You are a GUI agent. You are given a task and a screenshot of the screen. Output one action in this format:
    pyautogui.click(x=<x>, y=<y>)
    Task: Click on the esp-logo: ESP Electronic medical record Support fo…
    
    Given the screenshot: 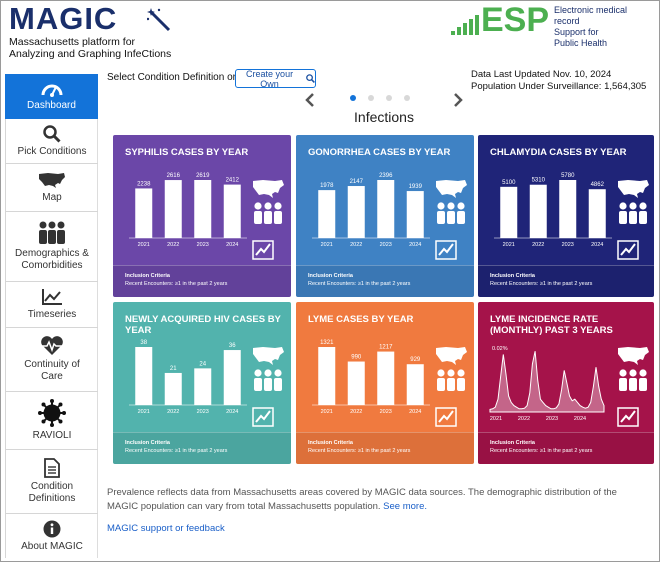 What is the action you would take?
    pyautogui.click(x=551, y=25)
    